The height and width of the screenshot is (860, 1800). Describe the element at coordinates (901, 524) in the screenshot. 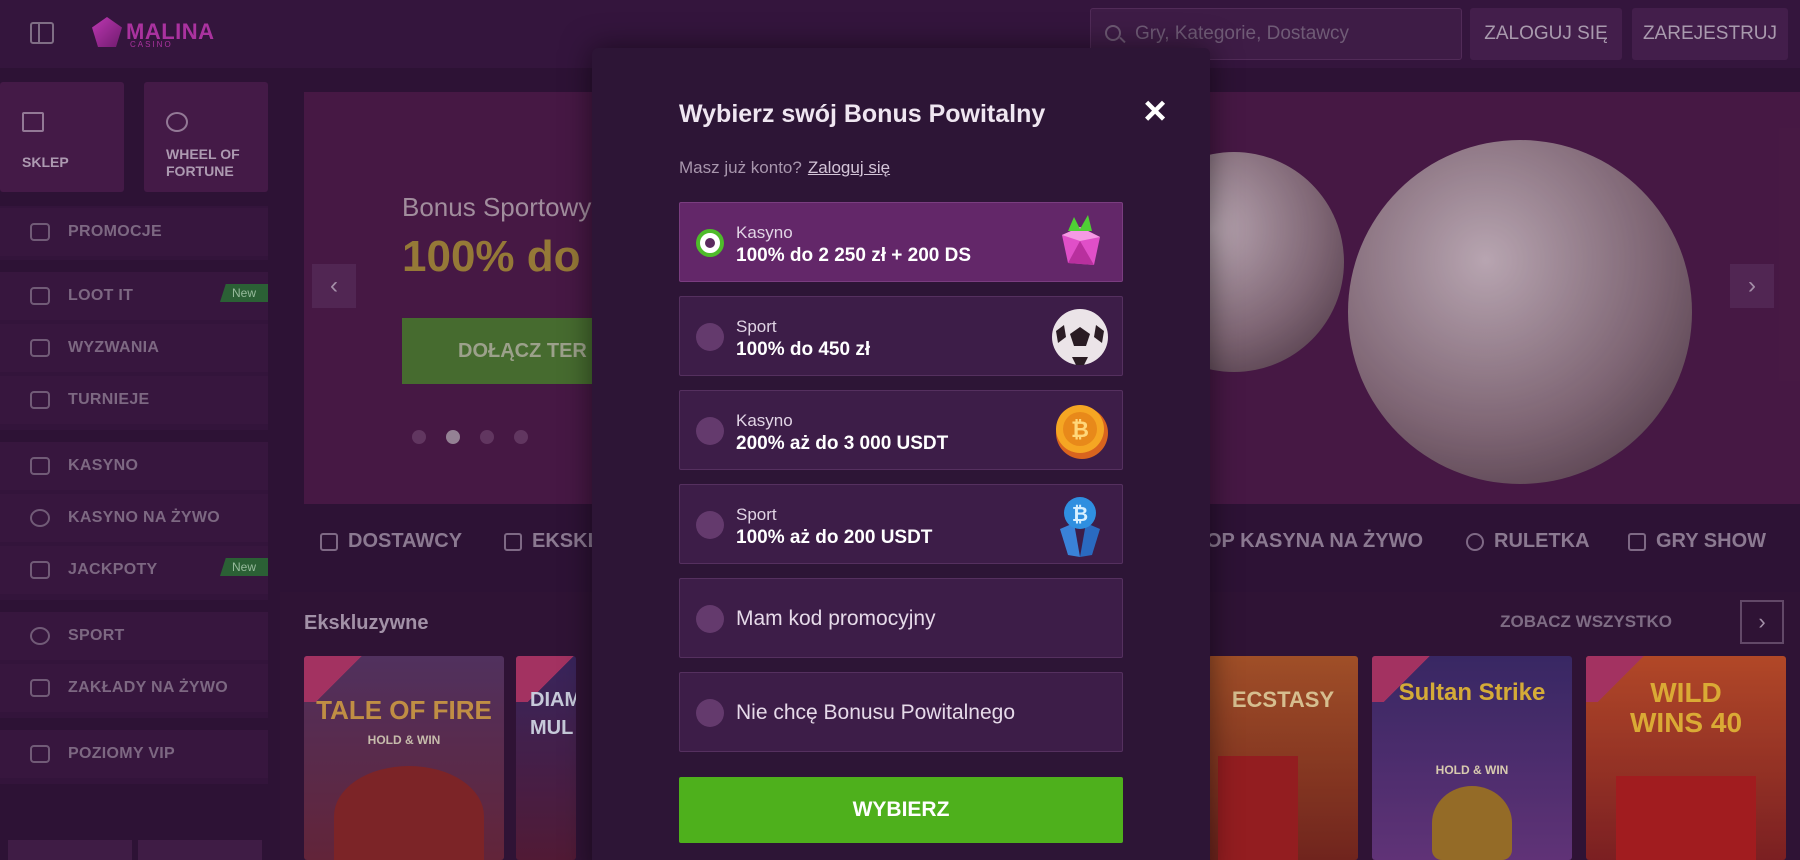

I see `bonus-option-sport-usdt: Sport 100% aż do 200 USDT ₿` at that location.